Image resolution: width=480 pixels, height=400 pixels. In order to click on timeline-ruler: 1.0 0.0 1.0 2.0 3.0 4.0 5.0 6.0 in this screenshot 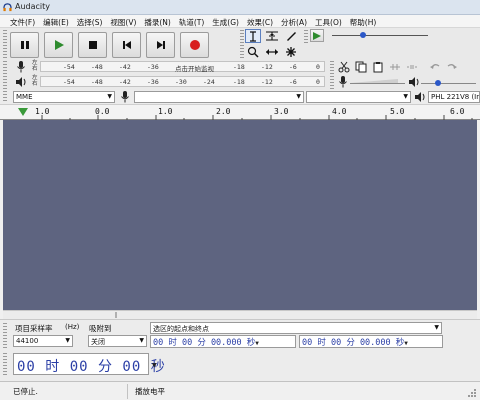, I will do `click(240, 112)`.